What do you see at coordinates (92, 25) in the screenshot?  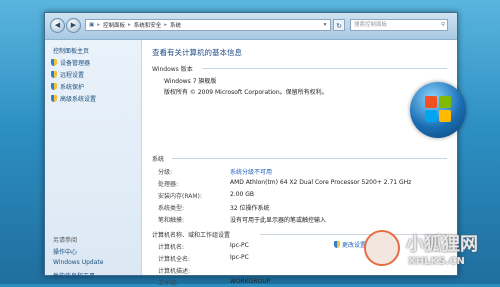 I see `computer-icon: ▣` at bounding box center [92, 25].